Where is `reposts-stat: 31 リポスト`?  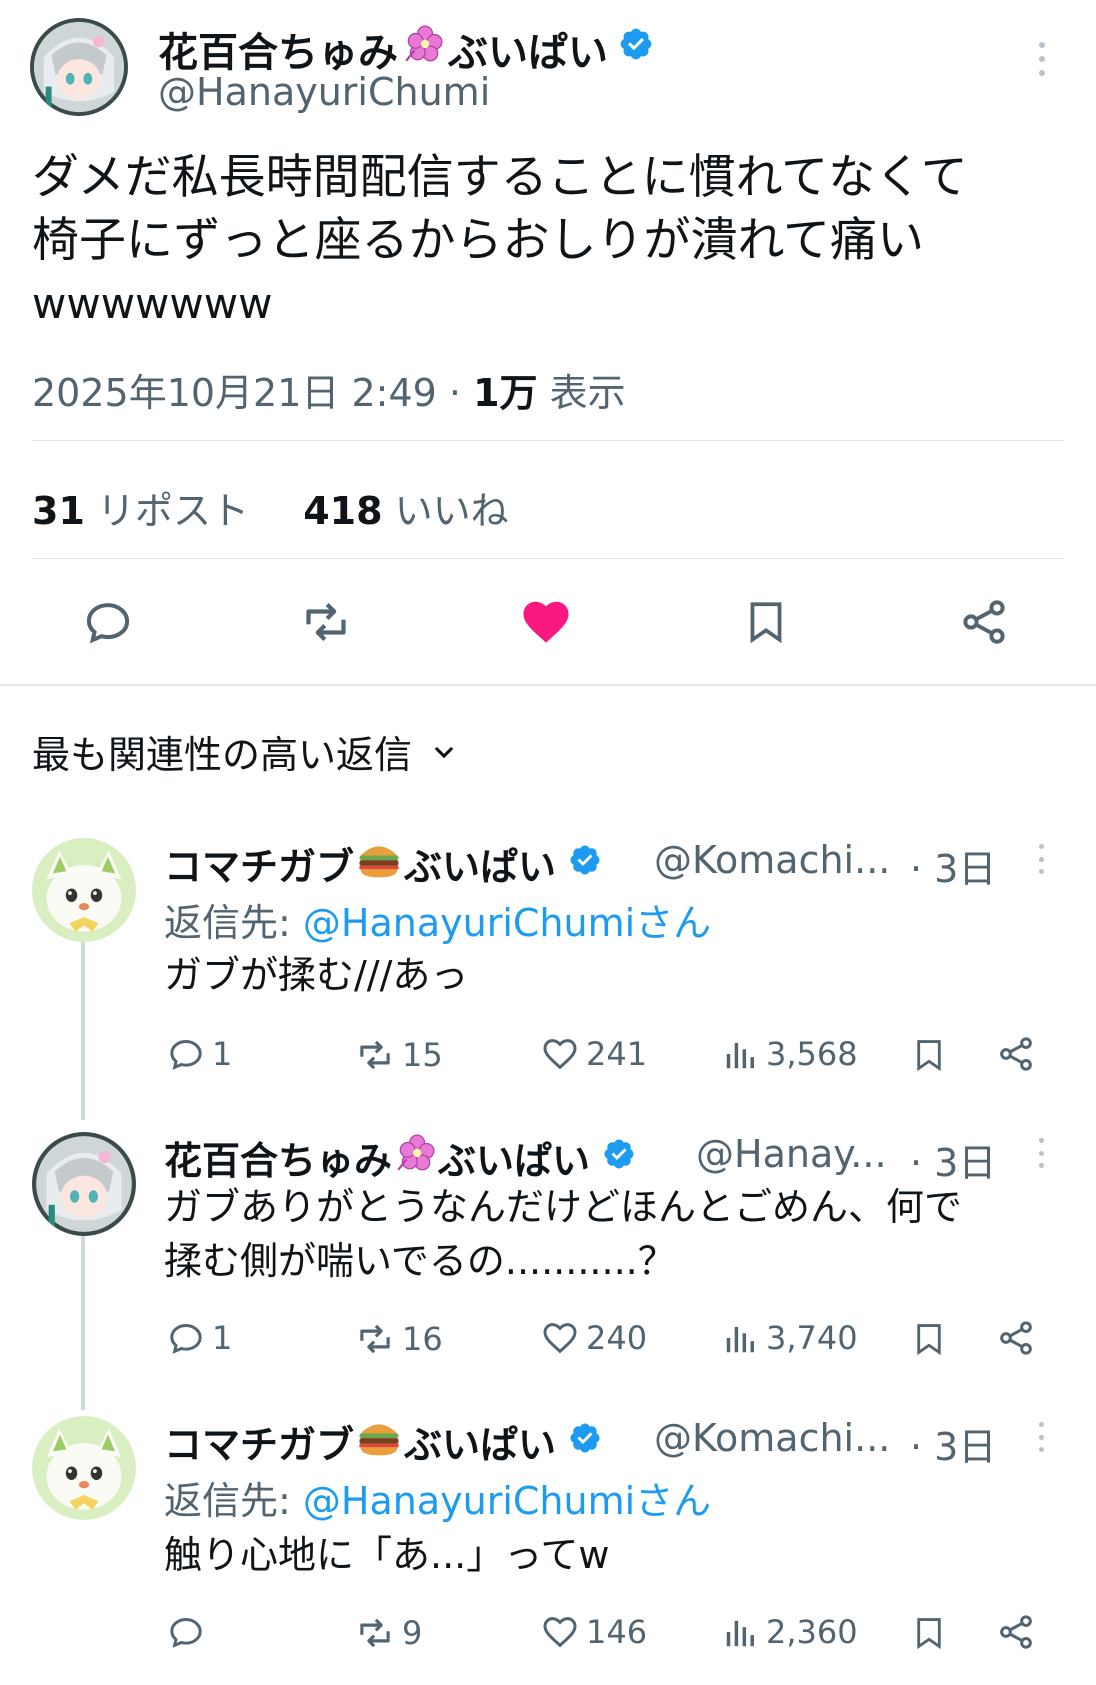
reposts-stat: 31 リポスト is located at coordinates (146, 511).